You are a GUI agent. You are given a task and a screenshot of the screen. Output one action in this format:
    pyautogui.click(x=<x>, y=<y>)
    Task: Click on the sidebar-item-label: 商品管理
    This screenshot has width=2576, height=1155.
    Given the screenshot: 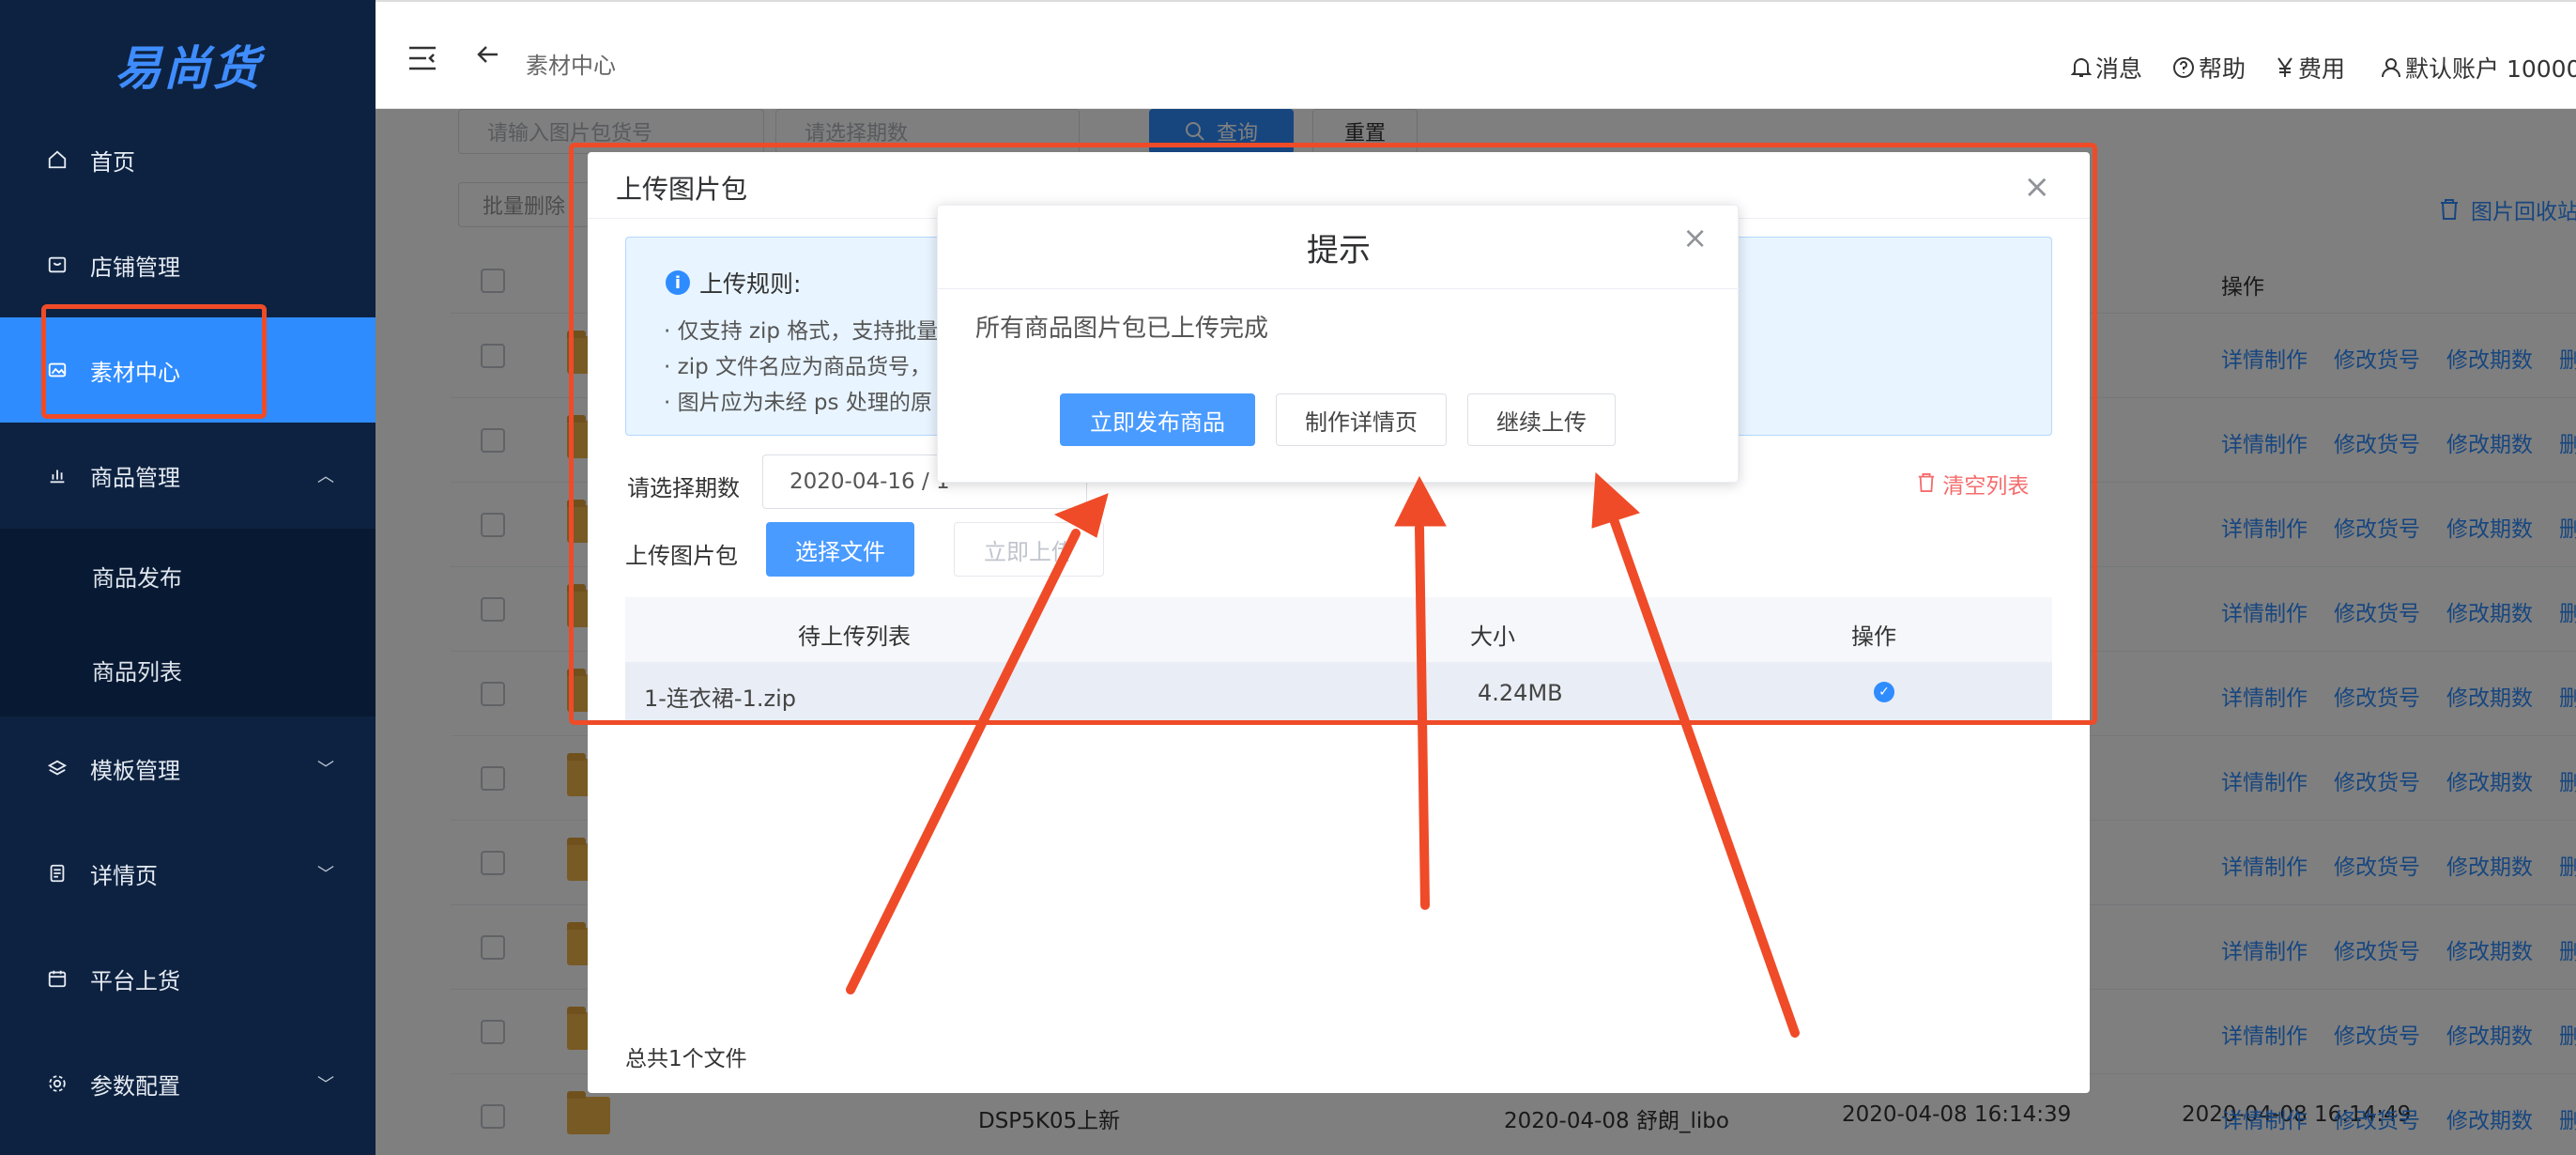 What is the action you would take?
    pyautogui.click(x=135, y=477)
    